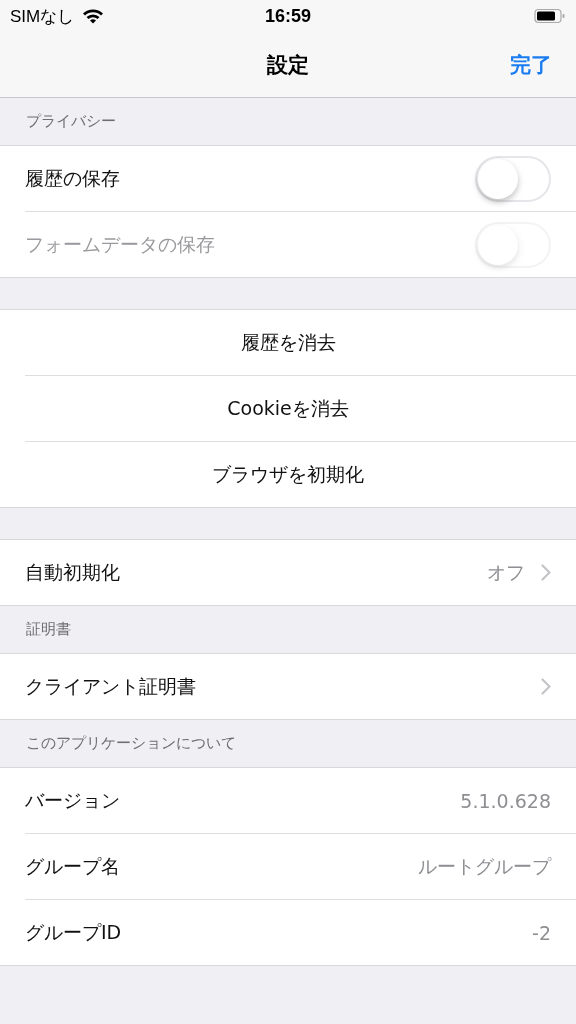 The width and height of the screenshot is (576, 1024). I want to click on carrier-label: SIMなし, so click(42, 16).